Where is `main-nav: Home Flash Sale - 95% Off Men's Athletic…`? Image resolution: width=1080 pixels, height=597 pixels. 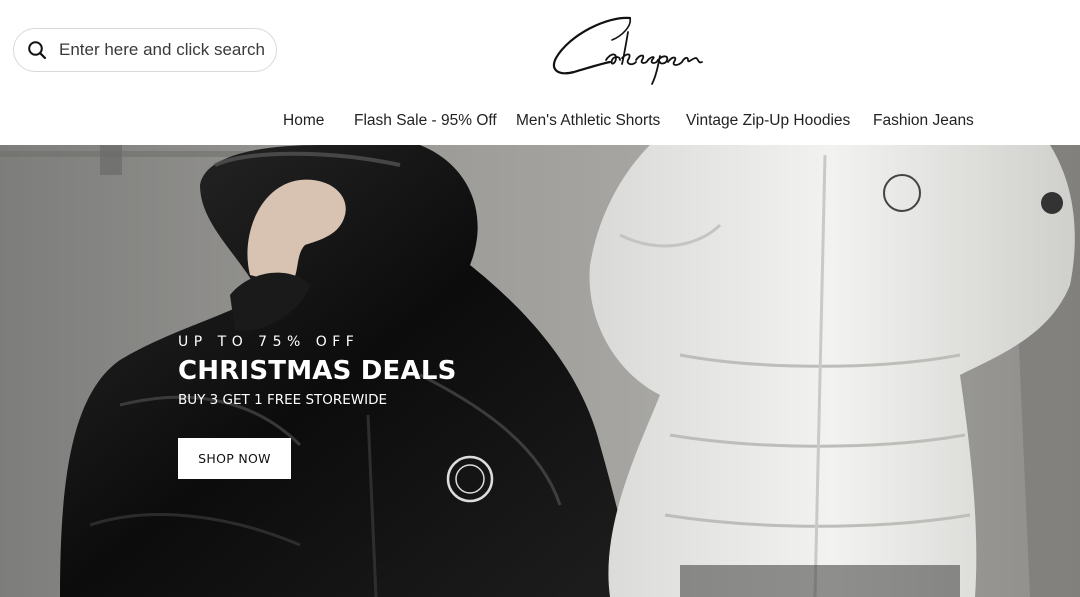 main-nav: Home Flash Sale - 95% Off Men's Athletic… is located at coordinates (540, 123).